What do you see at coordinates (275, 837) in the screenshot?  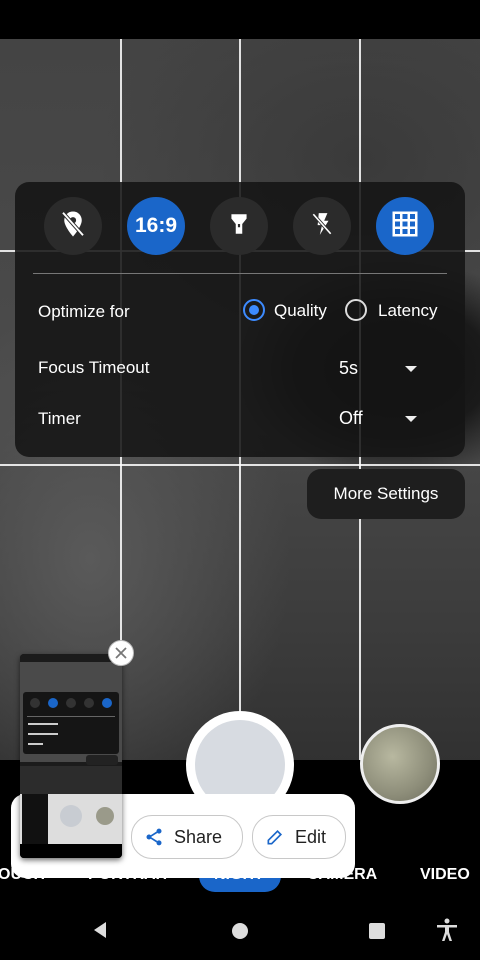 I see `pencil-icon` at bounding box center [275, 837].